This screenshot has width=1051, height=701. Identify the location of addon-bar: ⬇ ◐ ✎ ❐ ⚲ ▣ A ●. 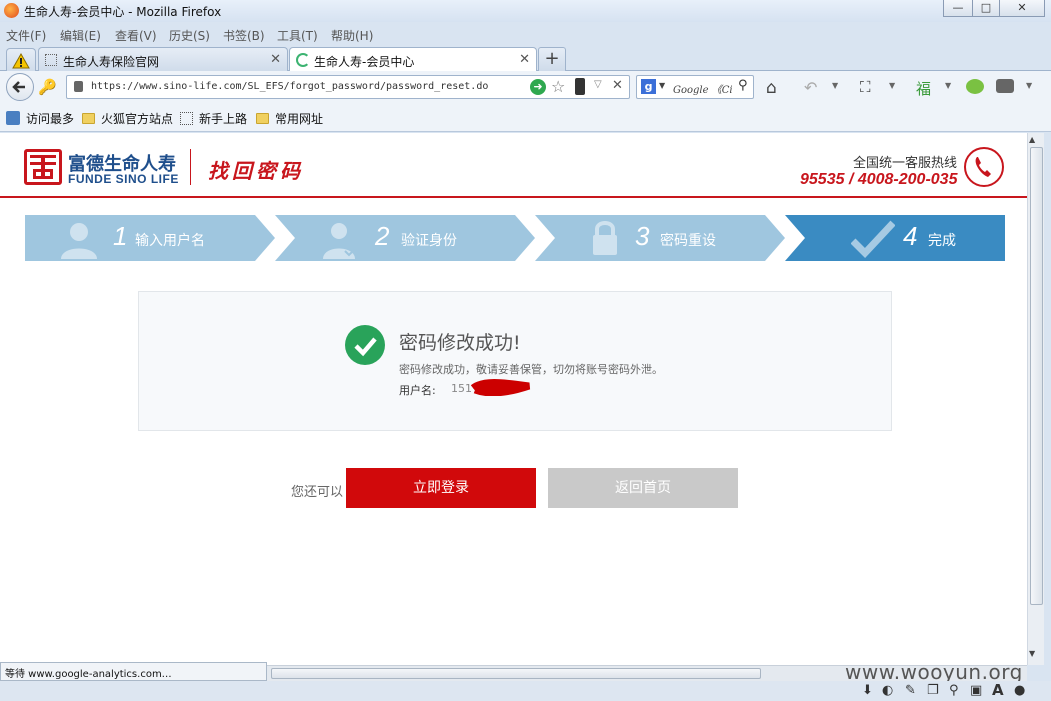
(525, 691).